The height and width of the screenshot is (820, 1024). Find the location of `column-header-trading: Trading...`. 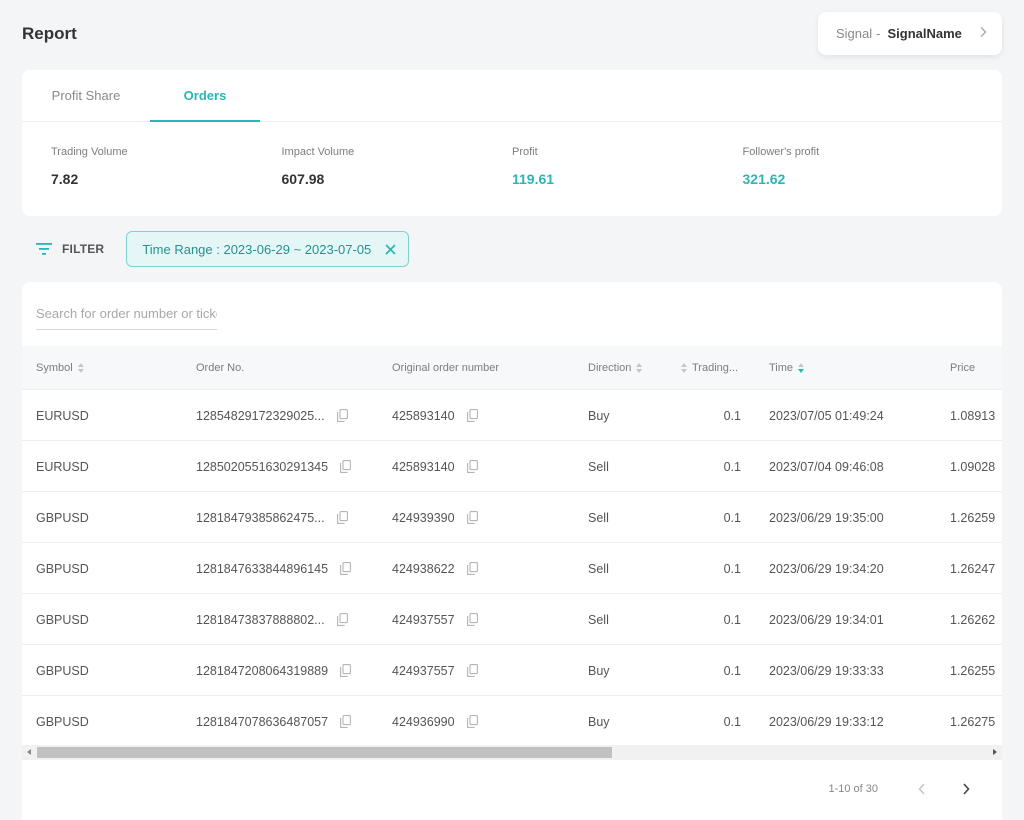

column-header-trading: Trading... is located at coordinates (709, 368).